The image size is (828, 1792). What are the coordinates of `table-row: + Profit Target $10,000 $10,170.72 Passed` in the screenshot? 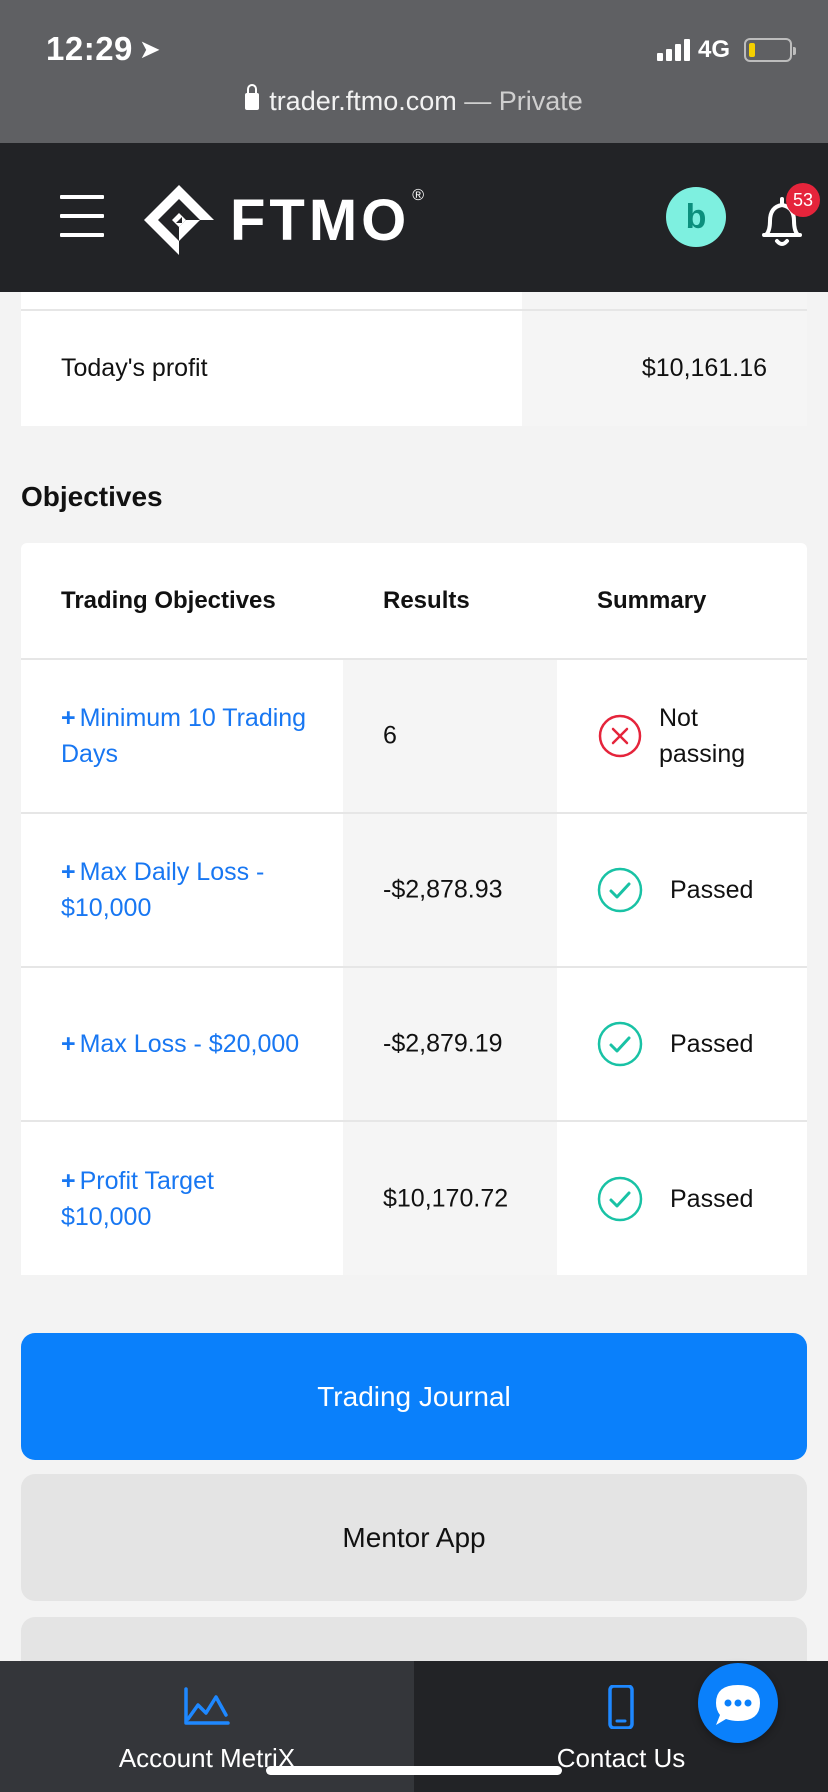 It's located at (414, 1198).